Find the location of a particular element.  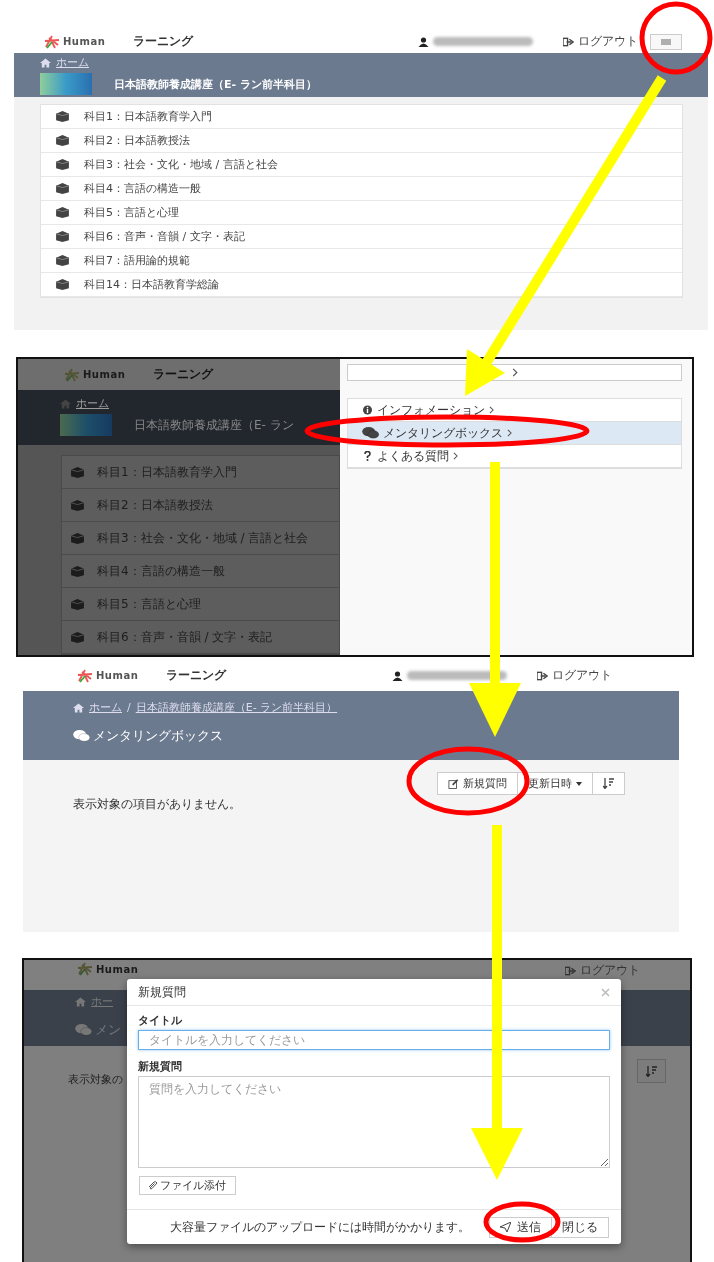

subject-item: 科目14：日本語教育学総論 is located at coordinates (361, 285).